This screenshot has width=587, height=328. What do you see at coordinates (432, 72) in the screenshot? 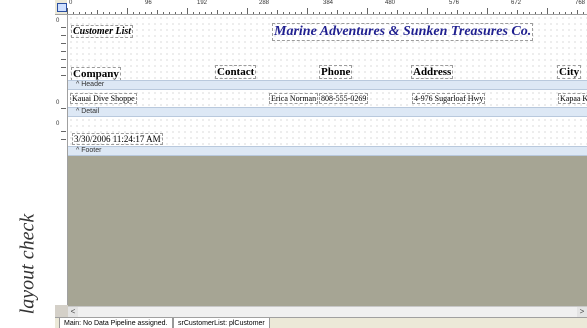
I see `column-header-address: Address` at bounding box center [432, 72].